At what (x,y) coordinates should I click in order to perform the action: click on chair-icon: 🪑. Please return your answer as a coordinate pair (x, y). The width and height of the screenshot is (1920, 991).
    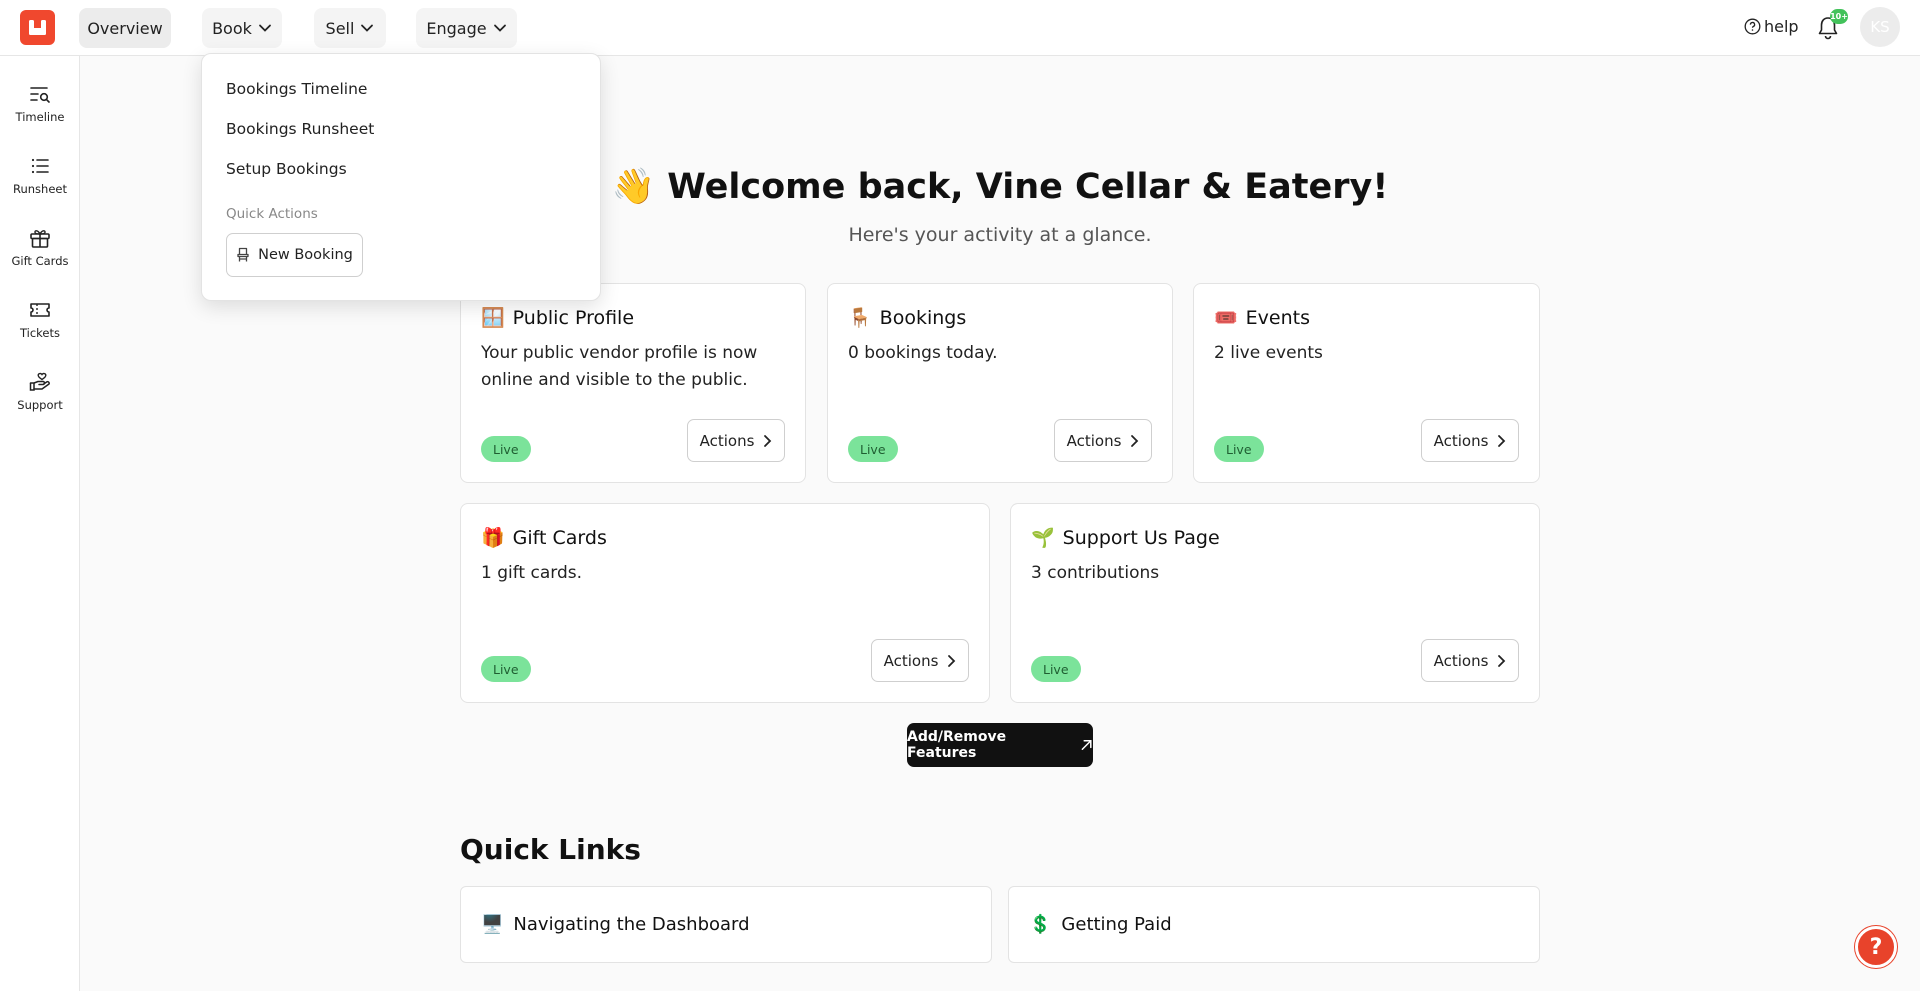
    Looking at the image, I should click on (860, 318).